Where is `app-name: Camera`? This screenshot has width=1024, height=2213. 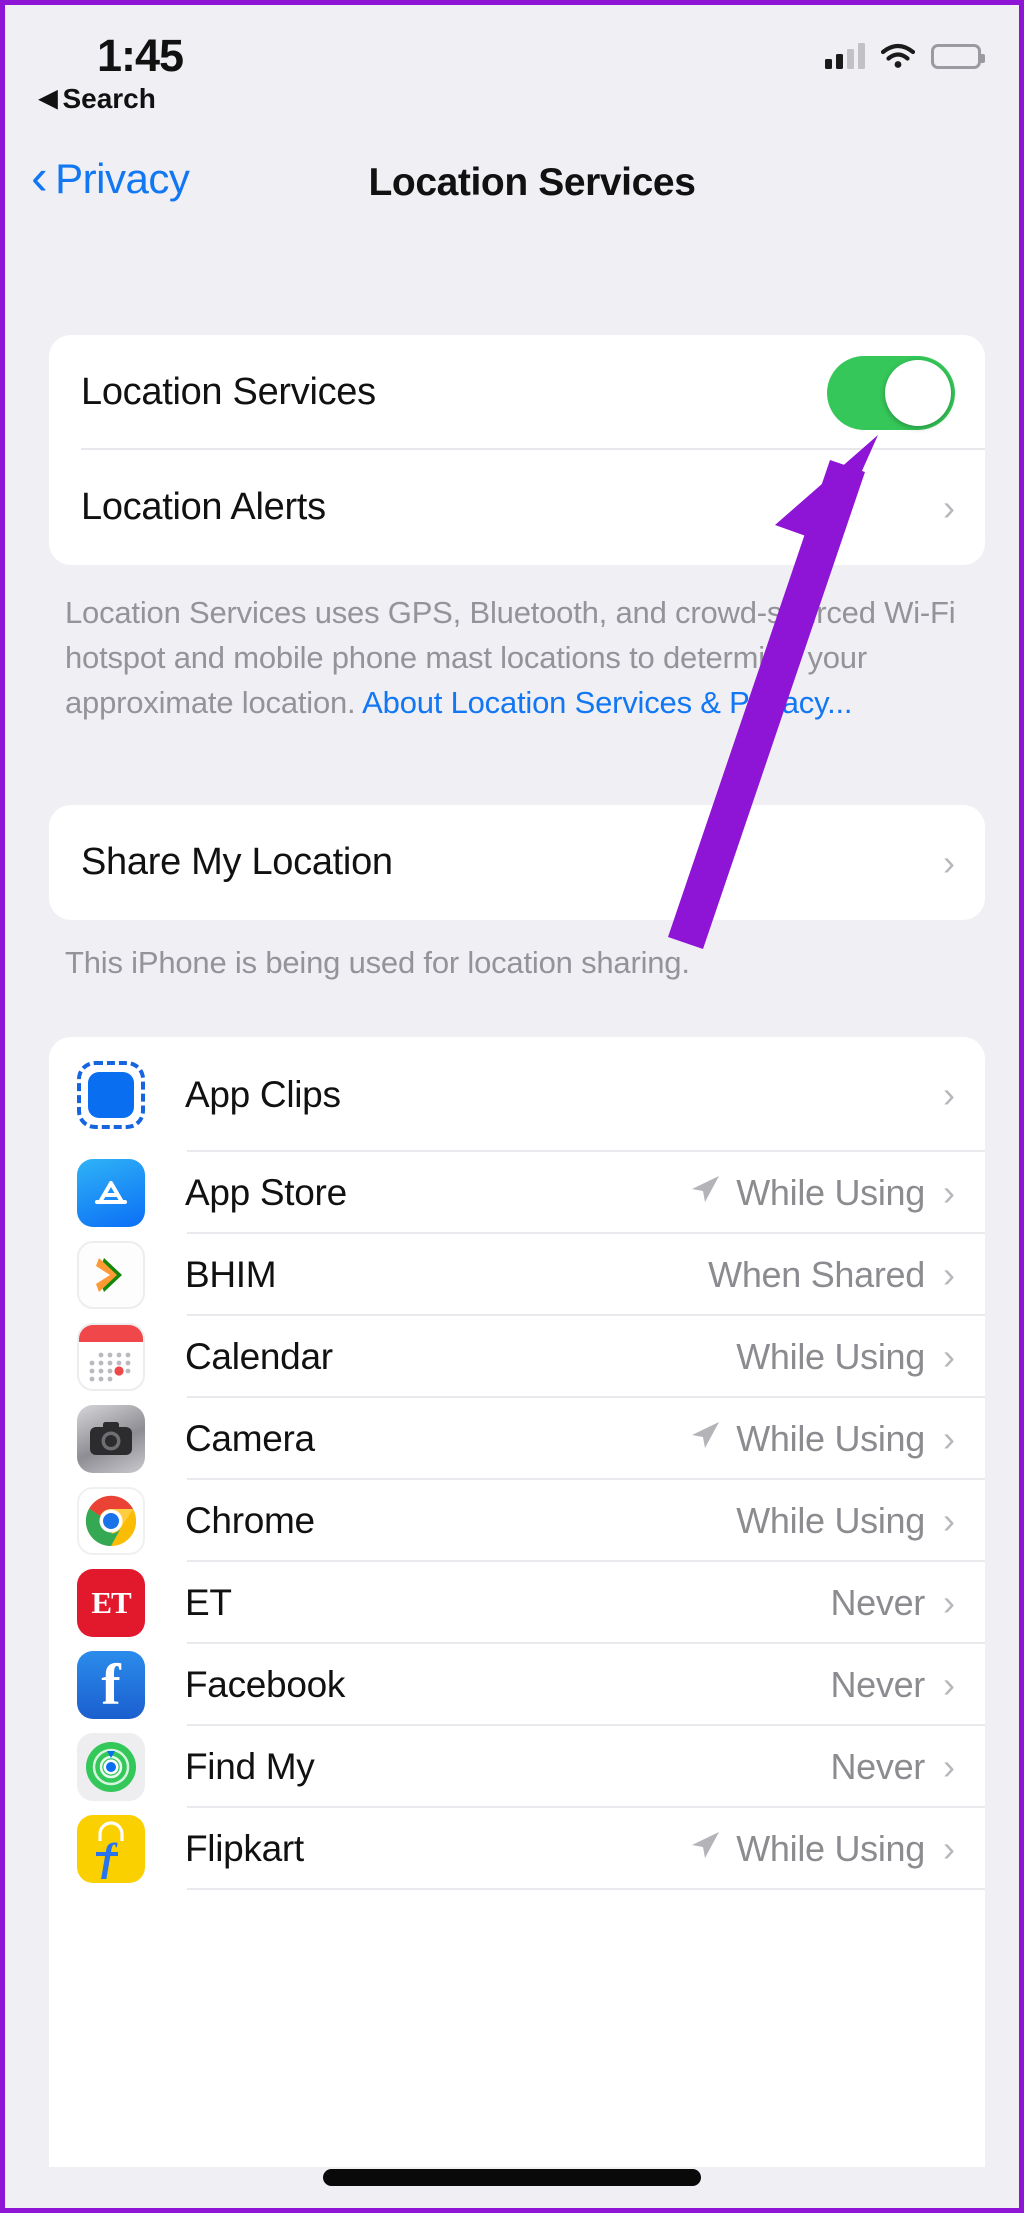
app-name: Camera is located at coordinates (250, 1438).